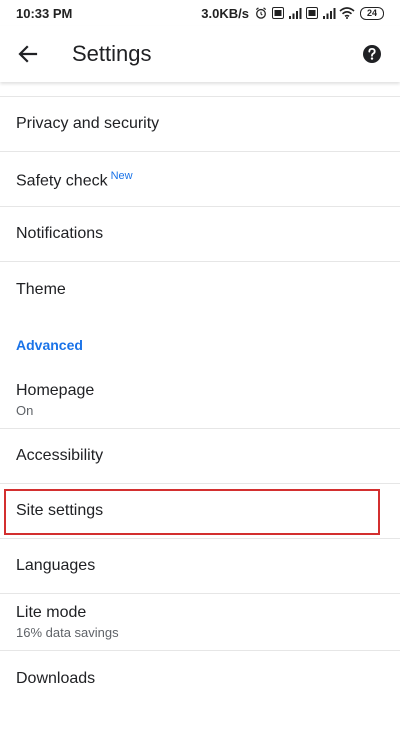  What do you see at coordinates (200, 566) in the screenshot?
I see `settings-item-languages: Languages` at bounding box center [200, 566].